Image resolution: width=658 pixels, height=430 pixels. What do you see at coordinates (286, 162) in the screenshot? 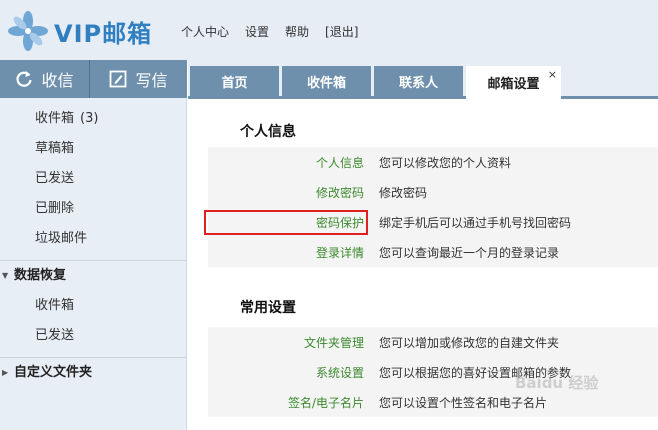
I see `link-personal-info: 个人信息` at bounding box center [286, 162].